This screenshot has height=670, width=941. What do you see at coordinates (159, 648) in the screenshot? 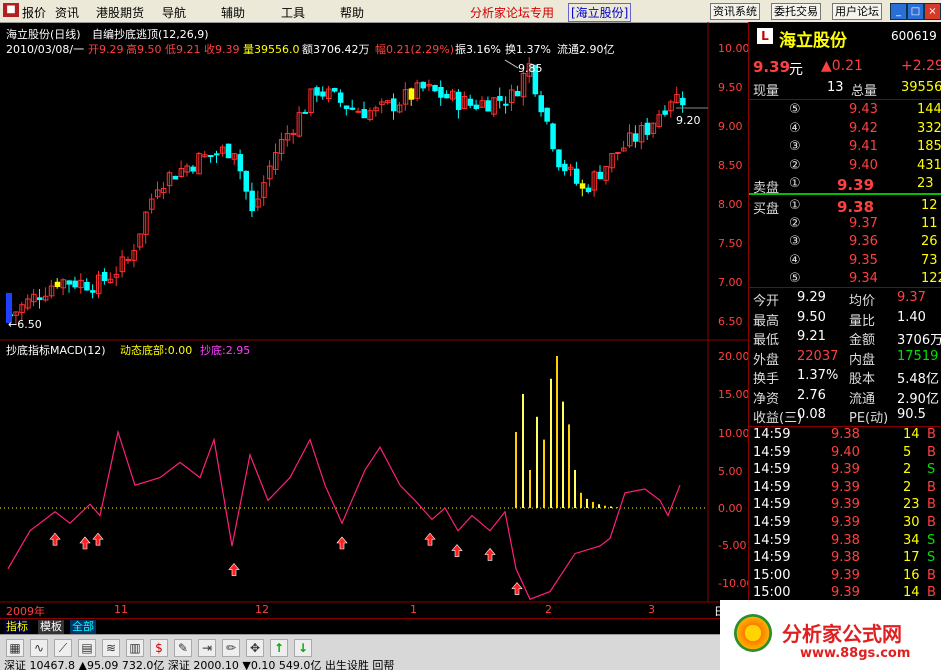
I see `dollar-icon: $` at bounding box center [159, 648].